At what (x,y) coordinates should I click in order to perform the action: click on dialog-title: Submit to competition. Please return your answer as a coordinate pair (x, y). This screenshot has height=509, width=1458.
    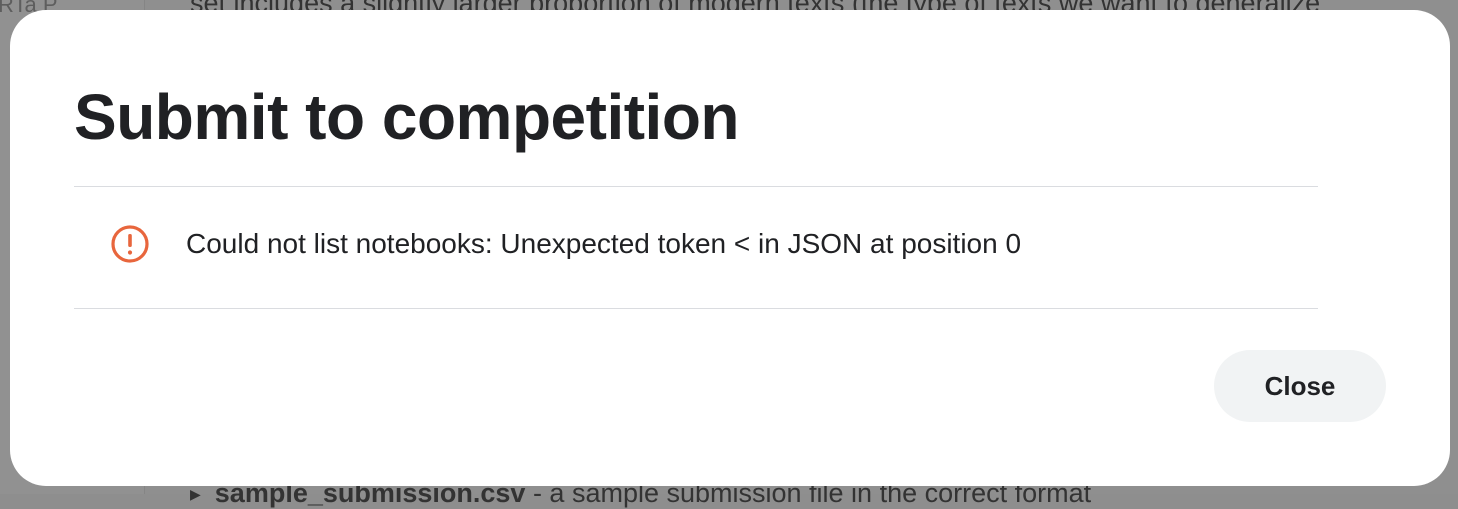
    Looking at the image, I should click on (407, 117).